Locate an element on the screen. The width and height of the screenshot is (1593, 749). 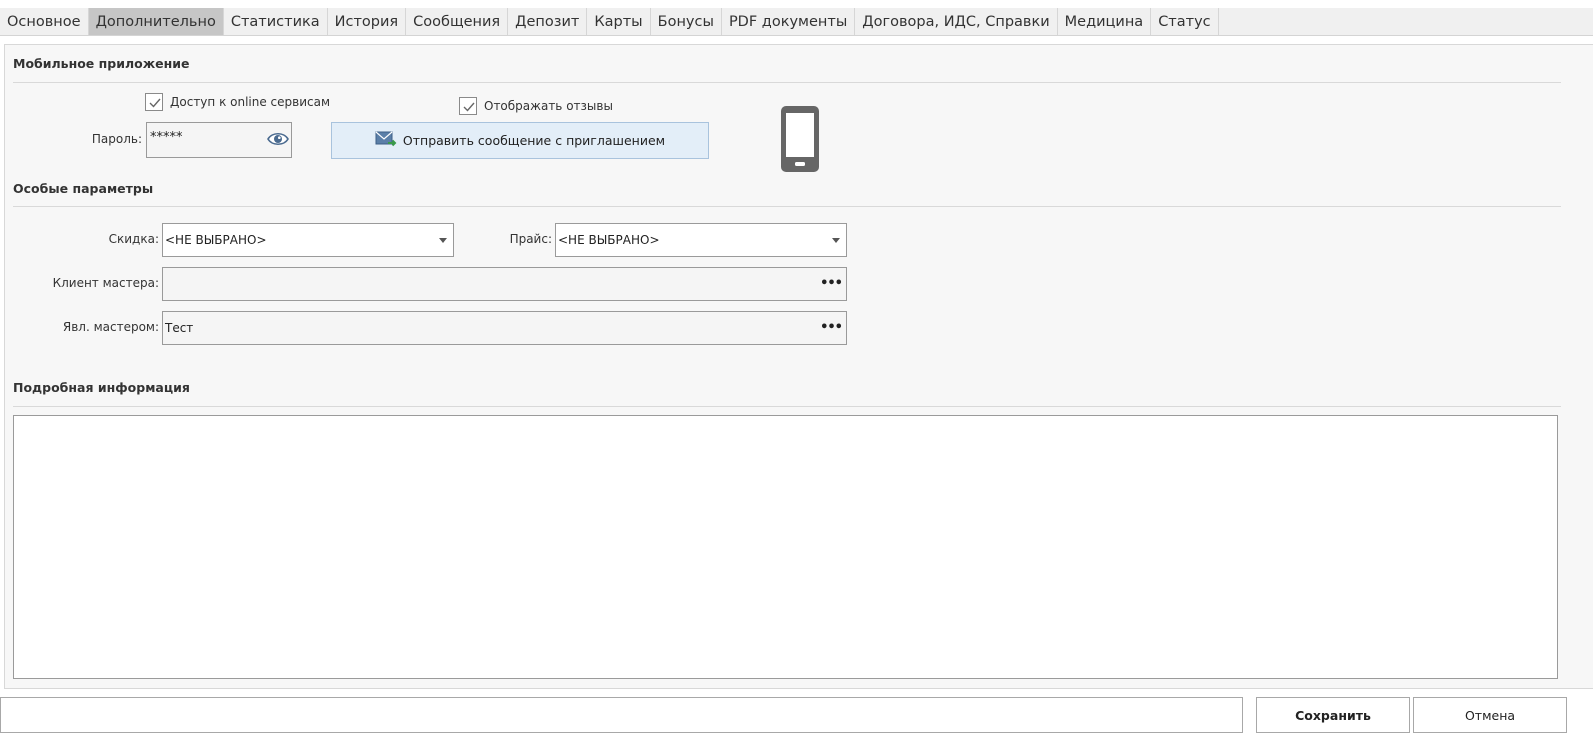
show-reviews-label: Отображать отзывы is located at coordinates (548, 106).